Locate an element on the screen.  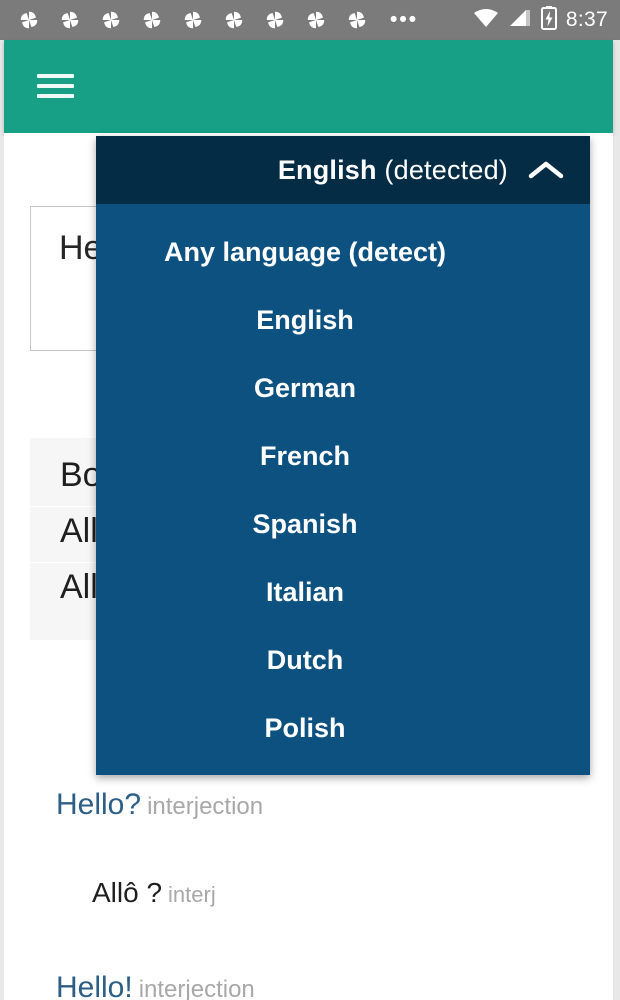
language-option-polish: Polish is located at coordinates (343, 728).